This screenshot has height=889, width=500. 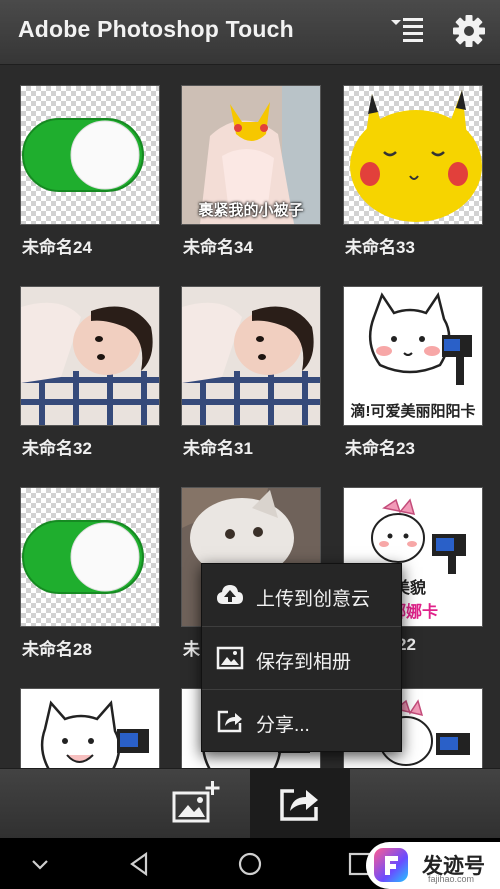 I want to click on thumbnail-caption: 裹紧我的小被子, so click(x=251, y=210).